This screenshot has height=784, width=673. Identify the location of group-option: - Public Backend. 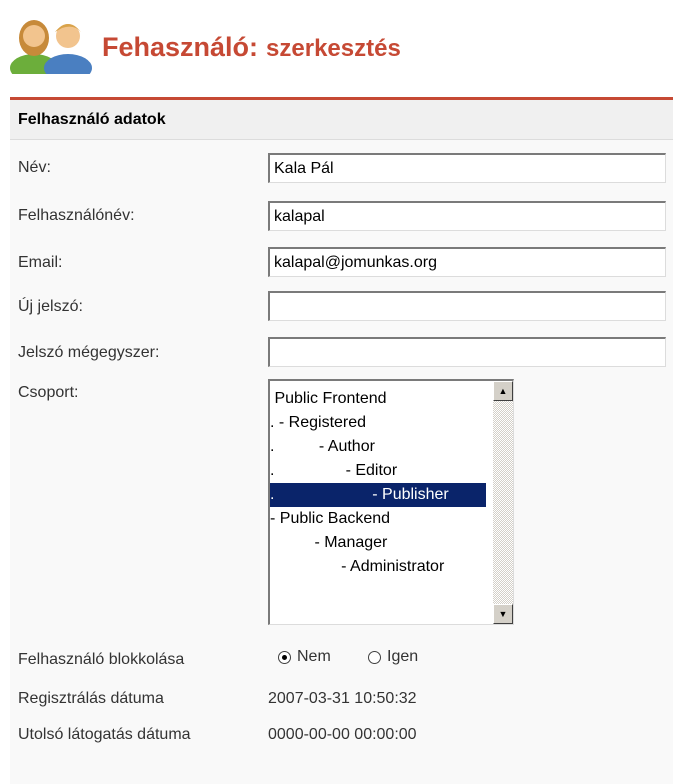
(378, 519).